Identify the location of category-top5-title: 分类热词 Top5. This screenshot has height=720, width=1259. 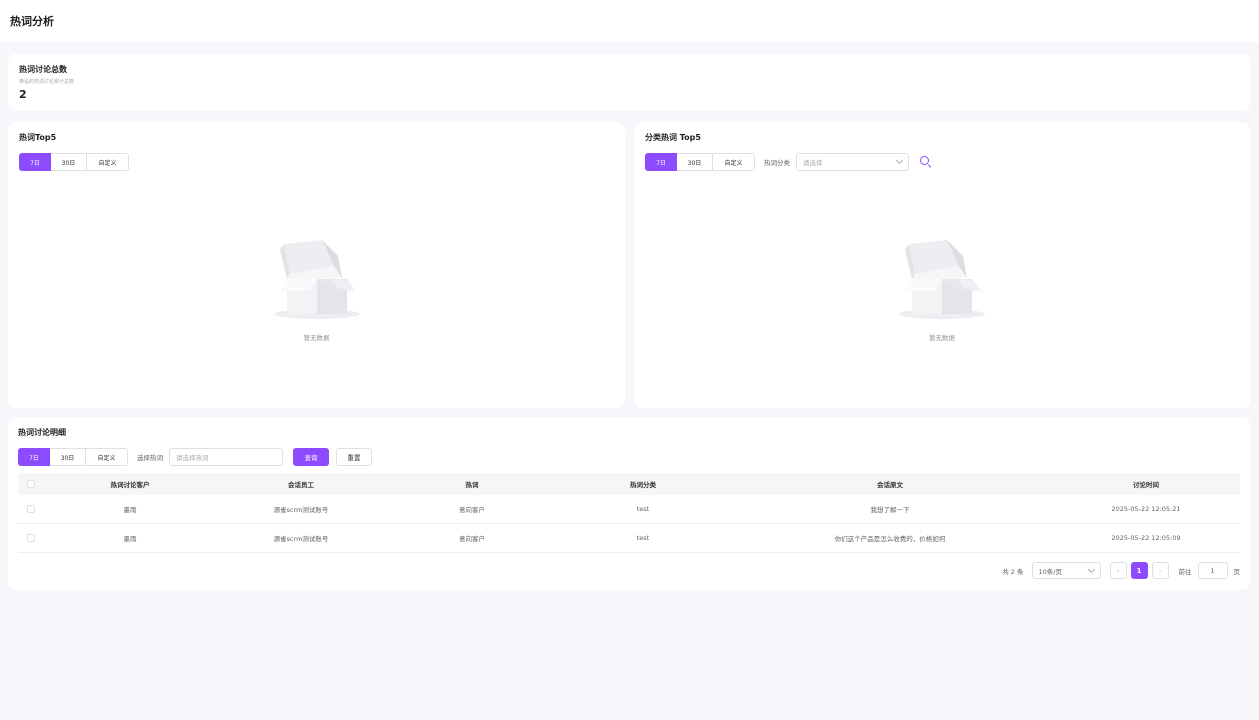
(673, 137).